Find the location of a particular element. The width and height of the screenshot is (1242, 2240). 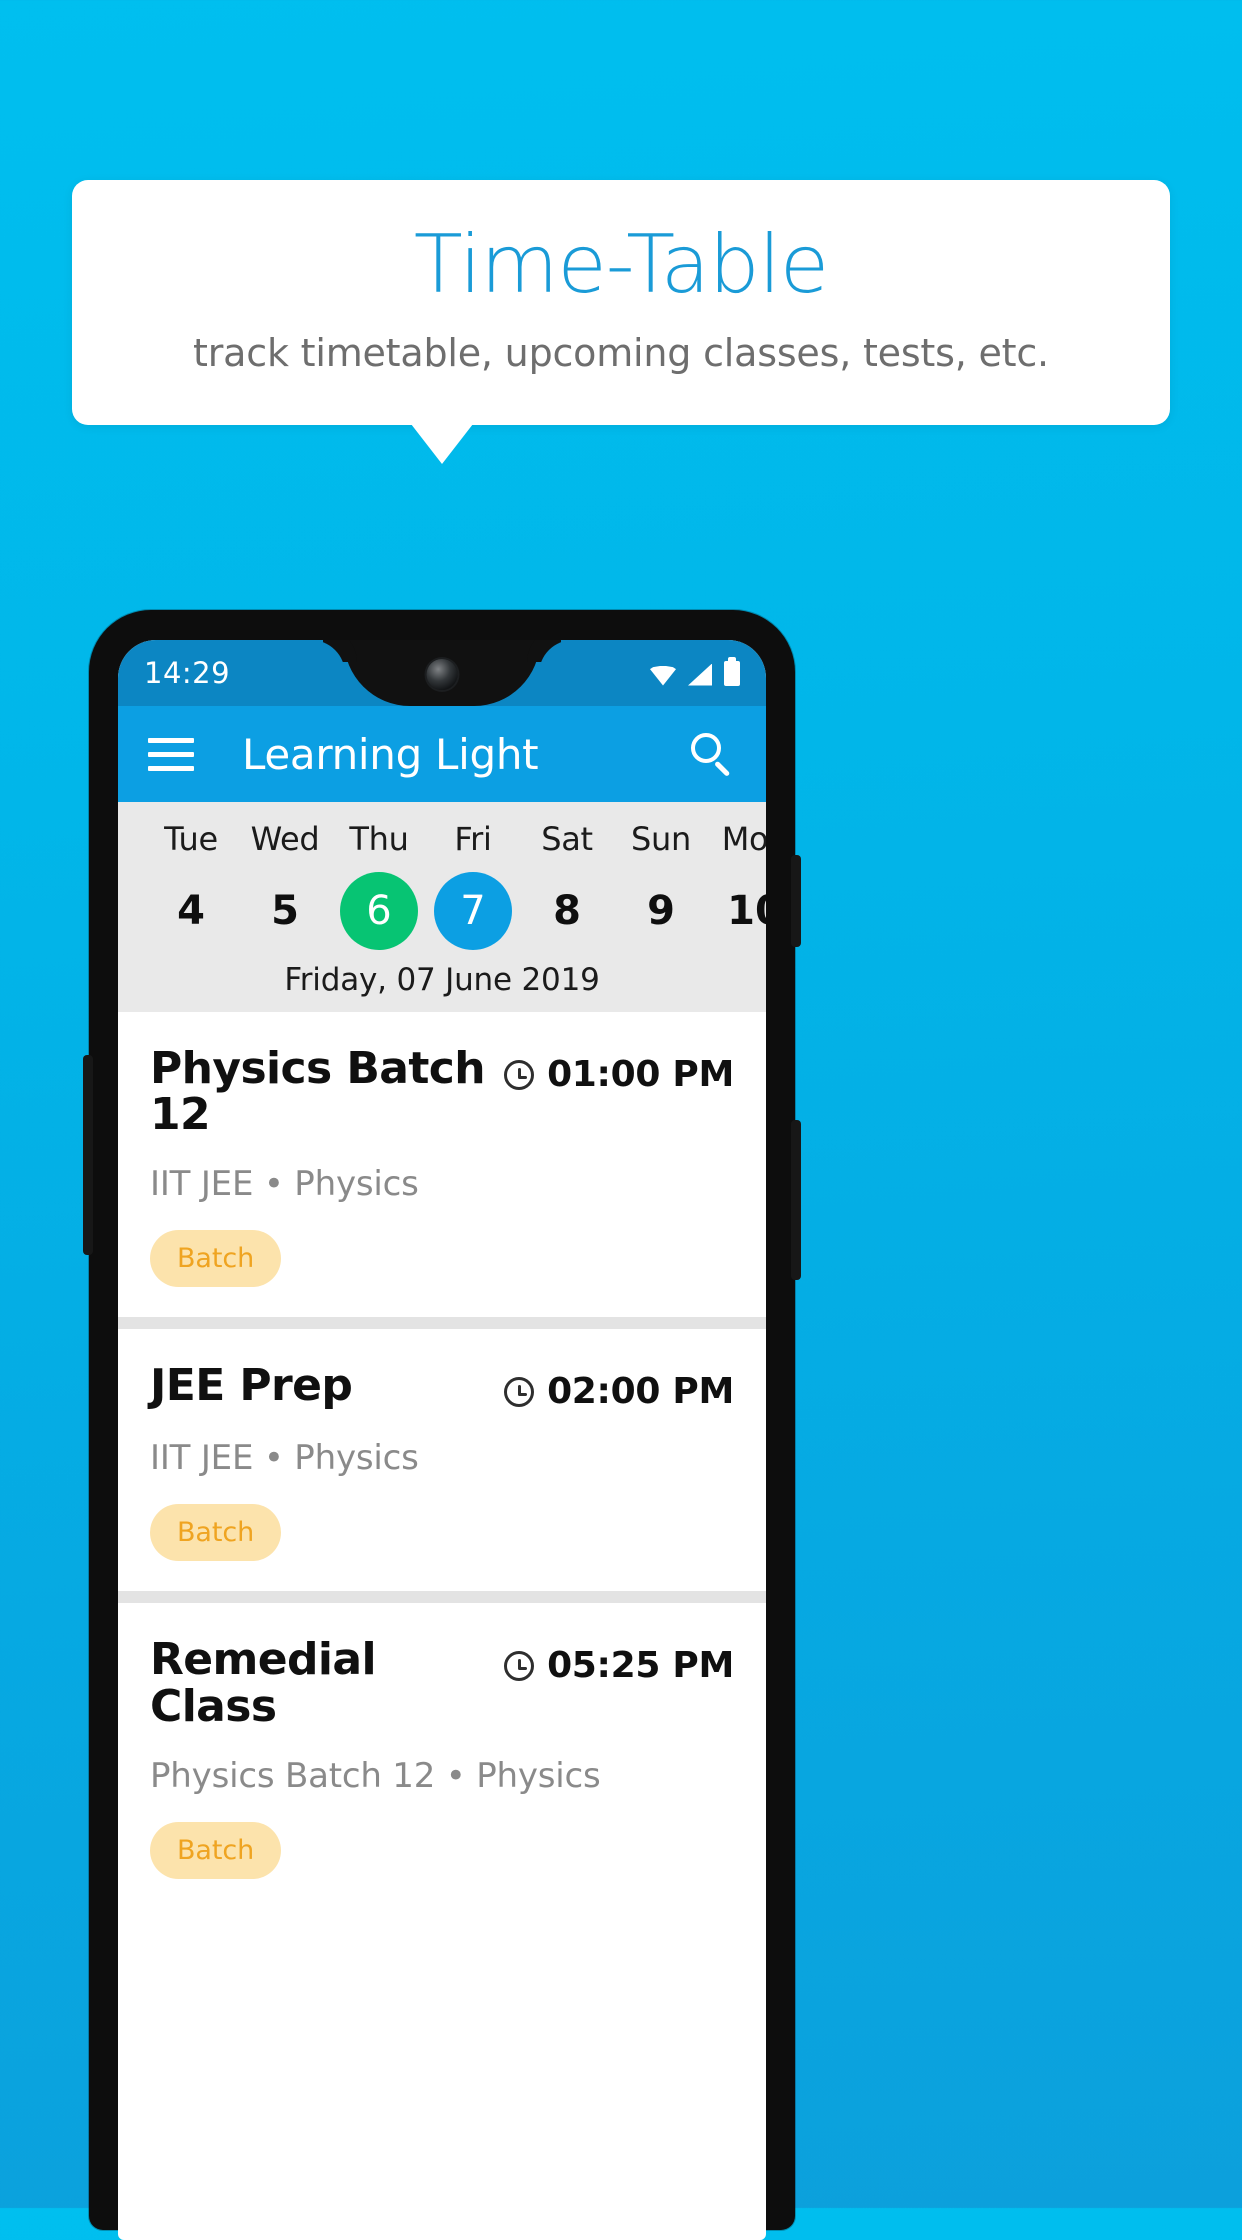

app-bar: Learning Light is located at coordinates (442, 754).